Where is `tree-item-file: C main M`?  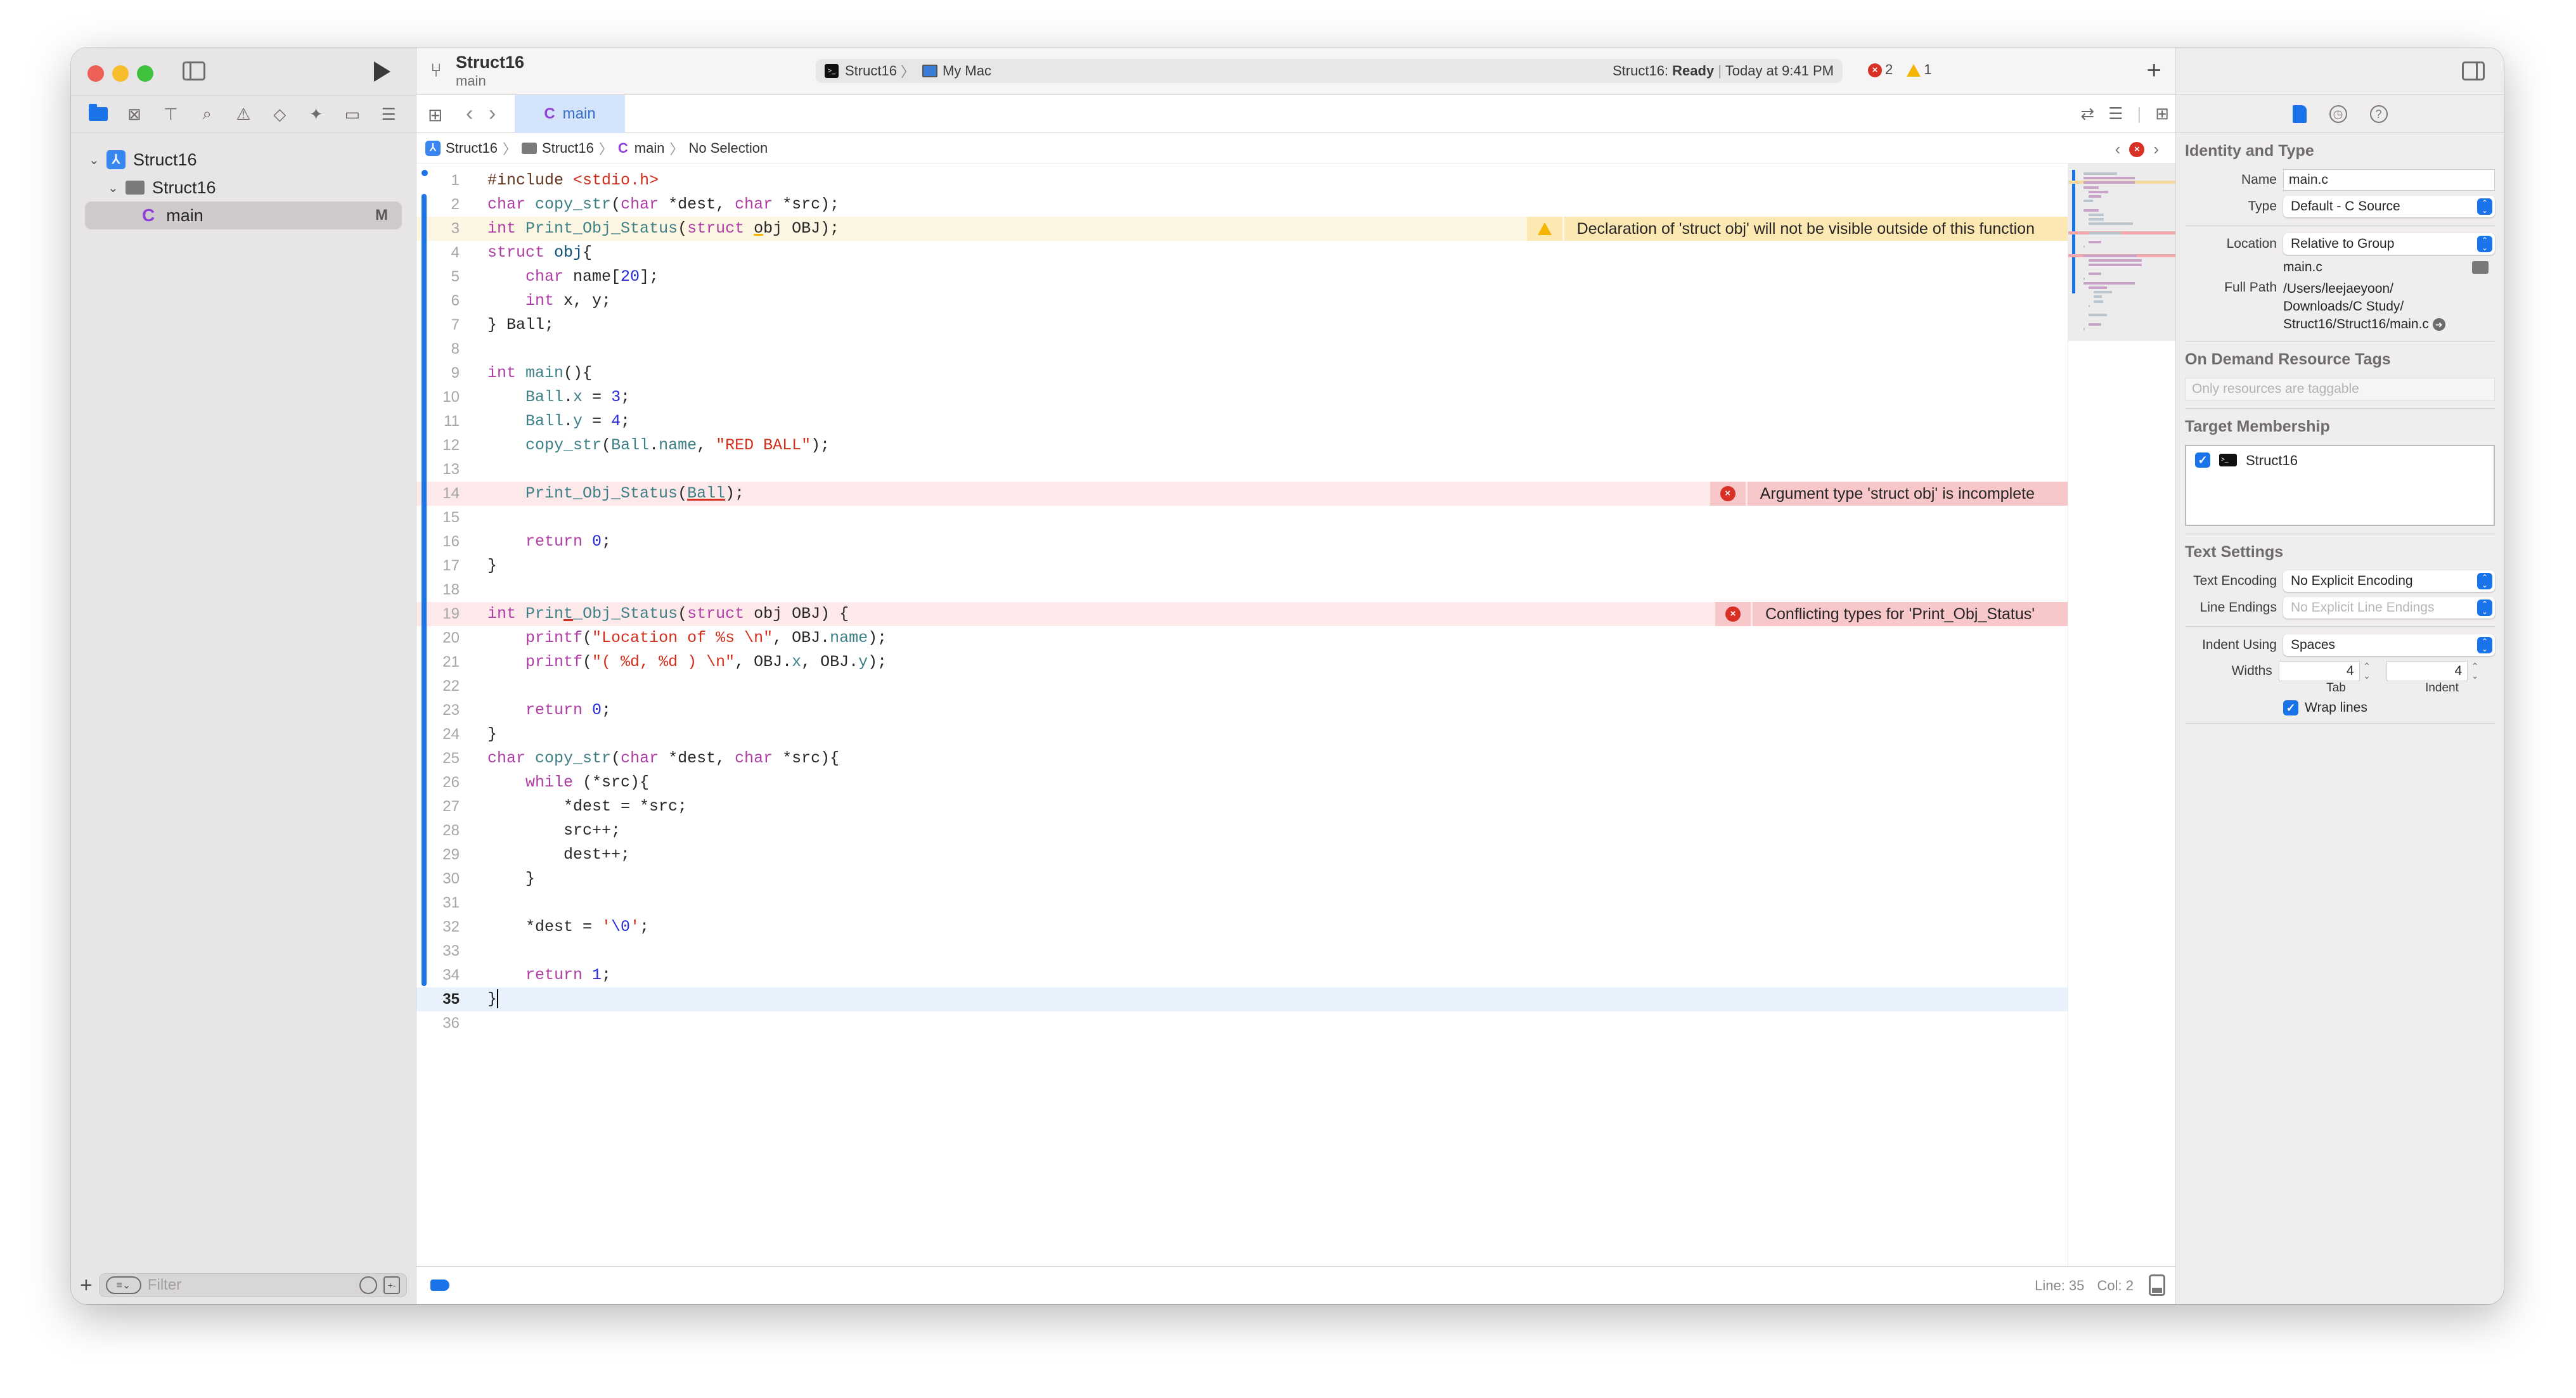
tree-item-file: C main M is located at coordinates (243, 215).